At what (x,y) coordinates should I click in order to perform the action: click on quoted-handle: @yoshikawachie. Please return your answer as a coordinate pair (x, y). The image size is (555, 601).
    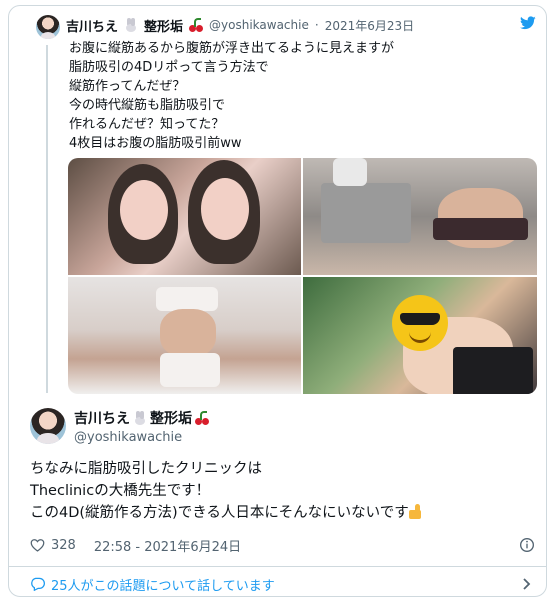
    Looking at the image, I should click on (259, 25).